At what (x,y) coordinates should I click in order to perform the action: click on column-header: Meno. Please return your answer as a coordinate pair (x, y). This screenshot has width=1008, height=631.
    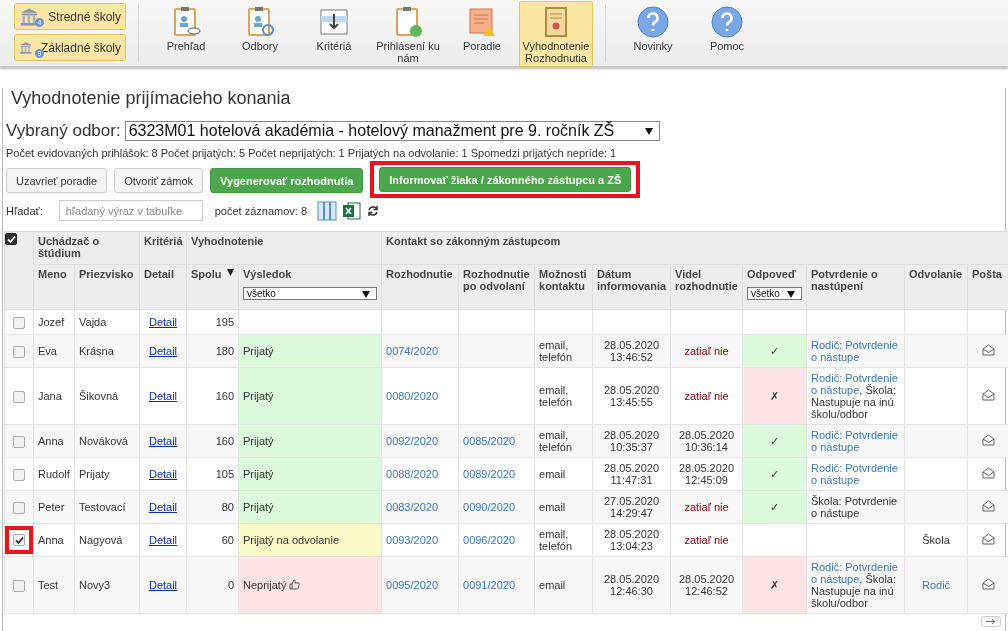
    Looking at the image, I should click on (52, 274).